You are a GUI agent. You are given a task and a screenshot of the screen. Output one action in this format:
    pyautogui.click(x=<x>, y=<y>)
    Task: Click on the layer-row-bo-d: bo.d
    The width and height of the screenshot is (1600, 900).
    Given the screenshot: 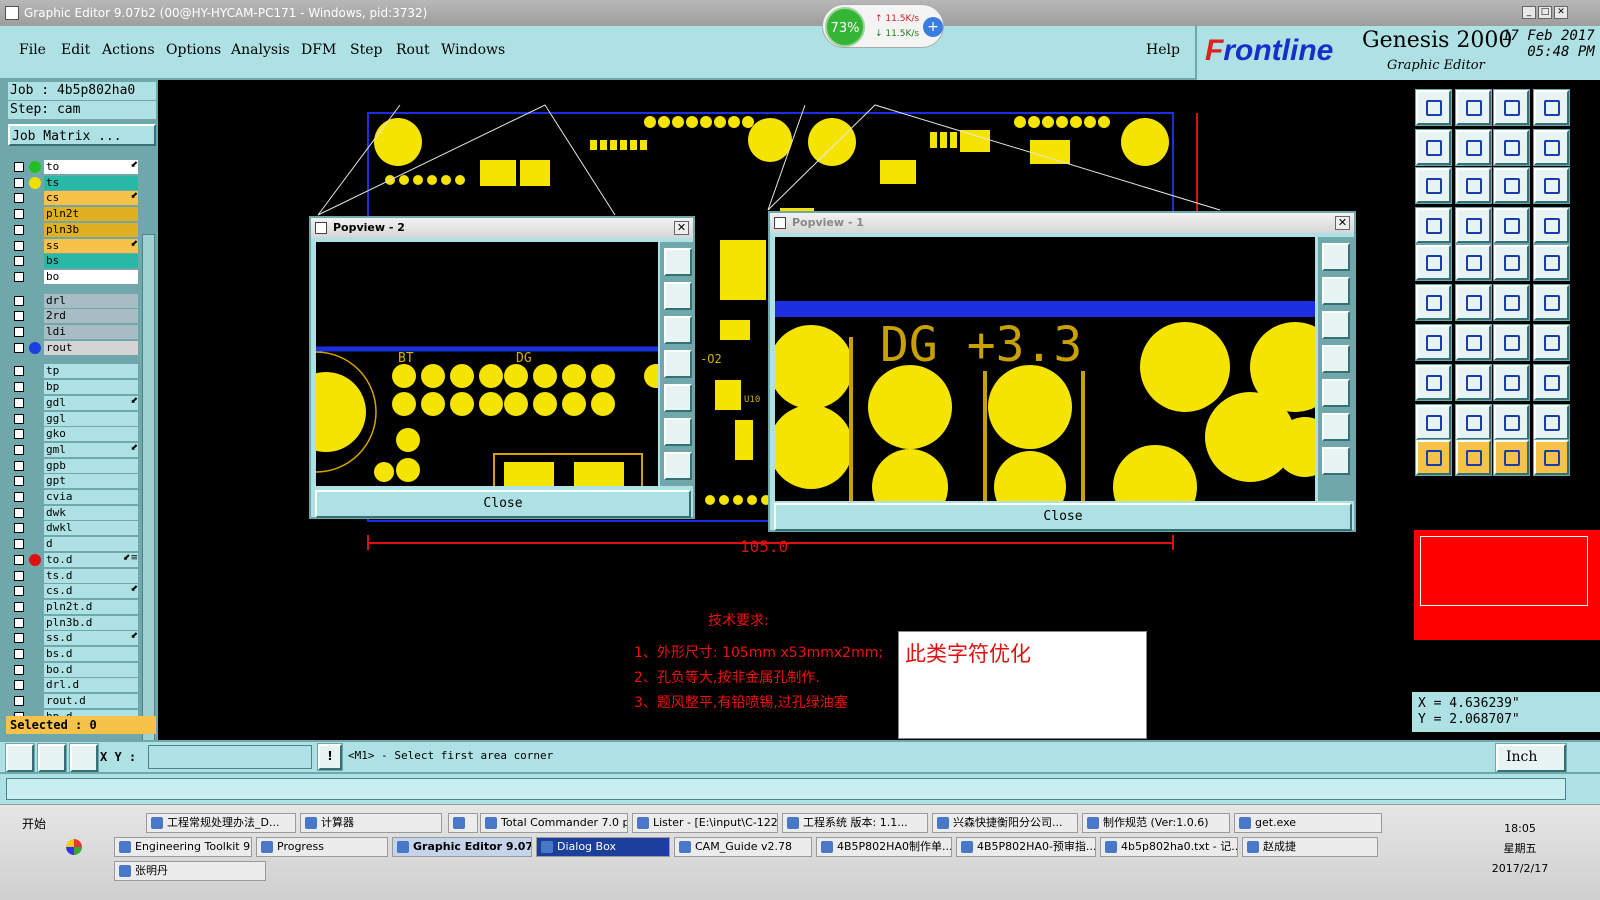 What is the action you would take?
    pyautogui.click(x=78, y=670)
    